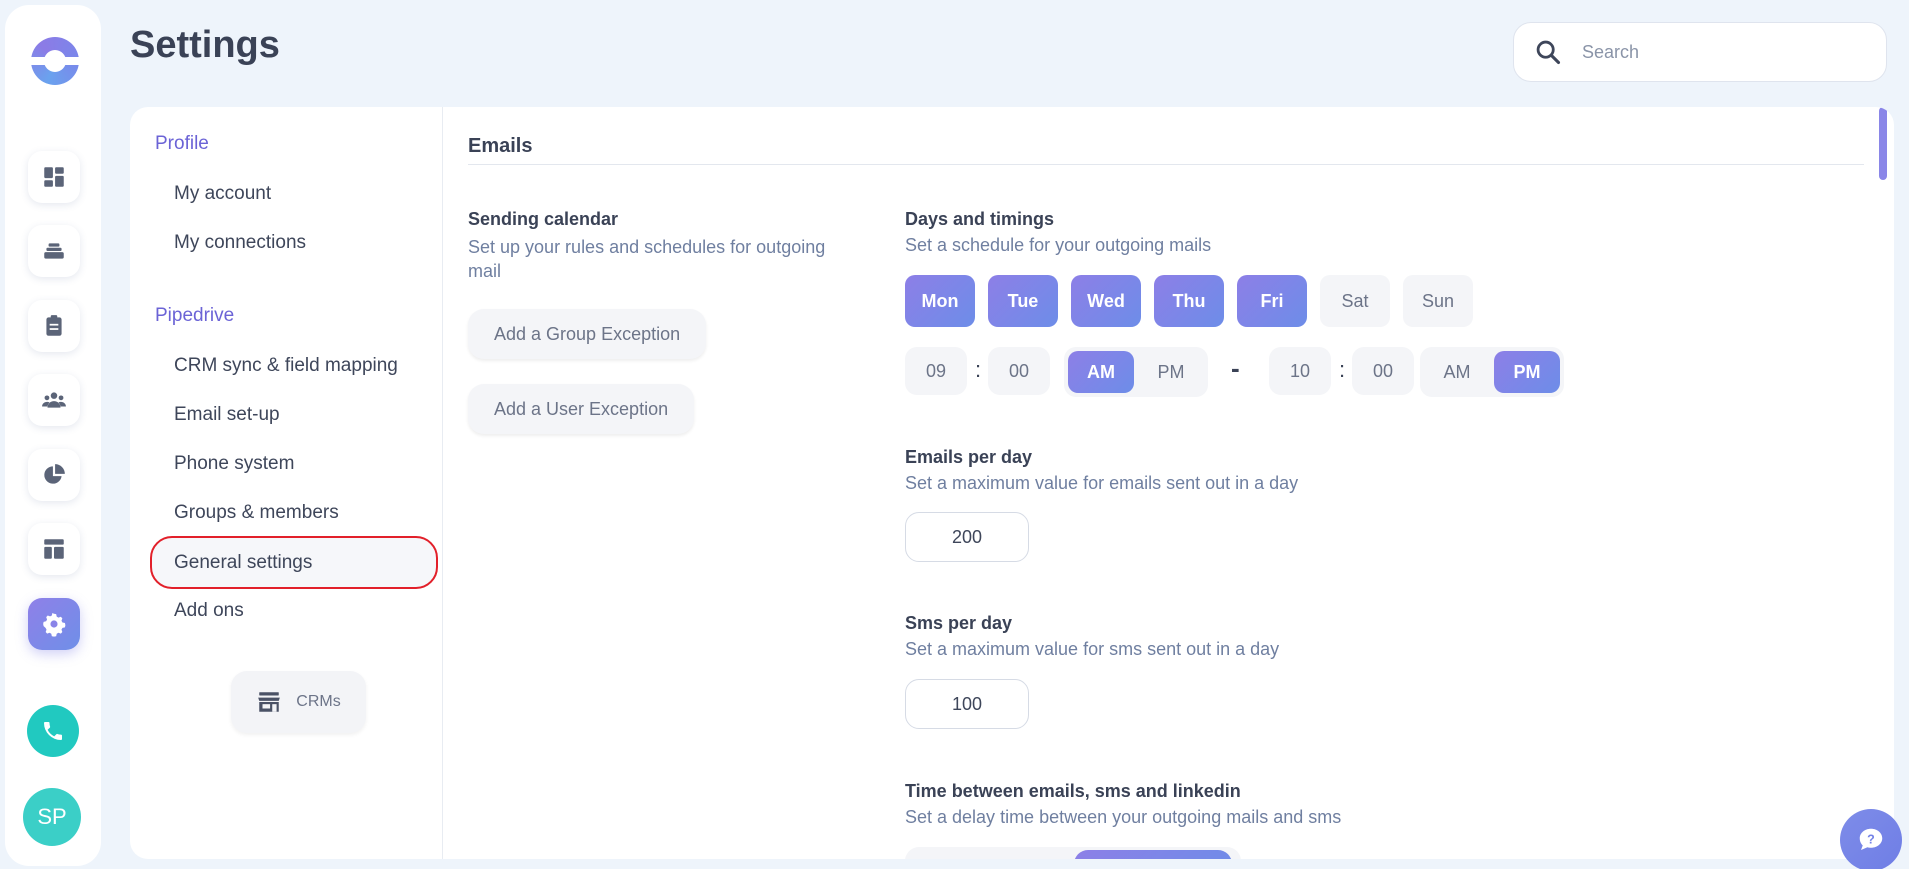 The width and height of the screenshot is (1909, 869). Describe the element at coordinates (286, 366) in the screenshot. I see `nav-item-crm-sync: CRM sync & field mapping` at that location.